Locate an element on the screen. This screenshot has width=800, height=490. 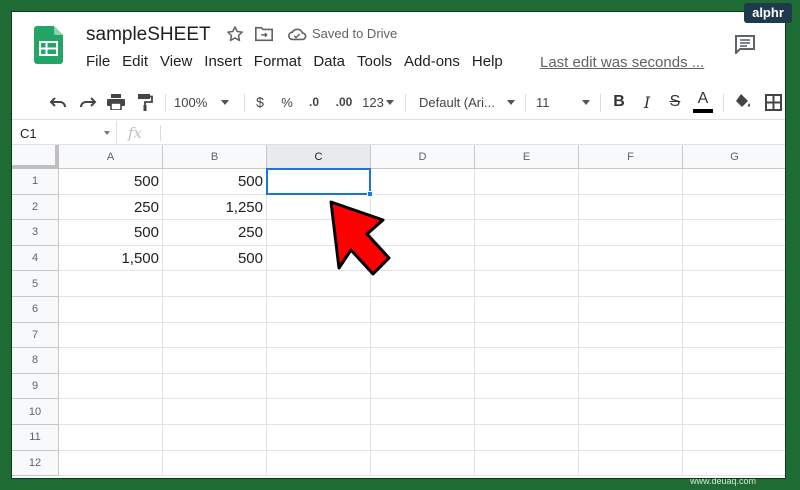
move-folder-icon is located at coordinates (264, 34).